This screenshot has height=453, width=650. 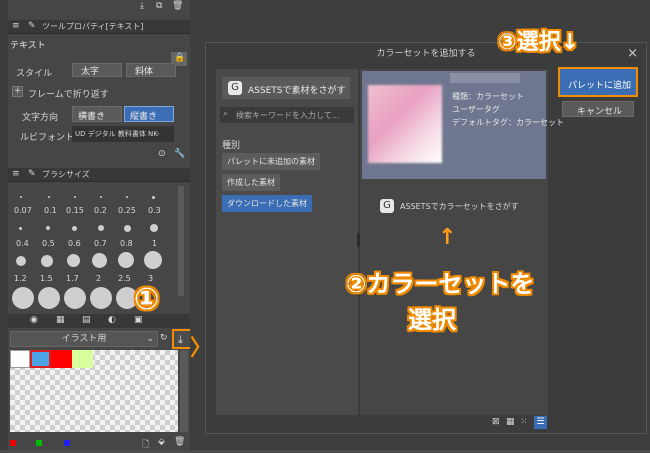 I want to click on size-label: 0.15, so click(x=75, y=210).